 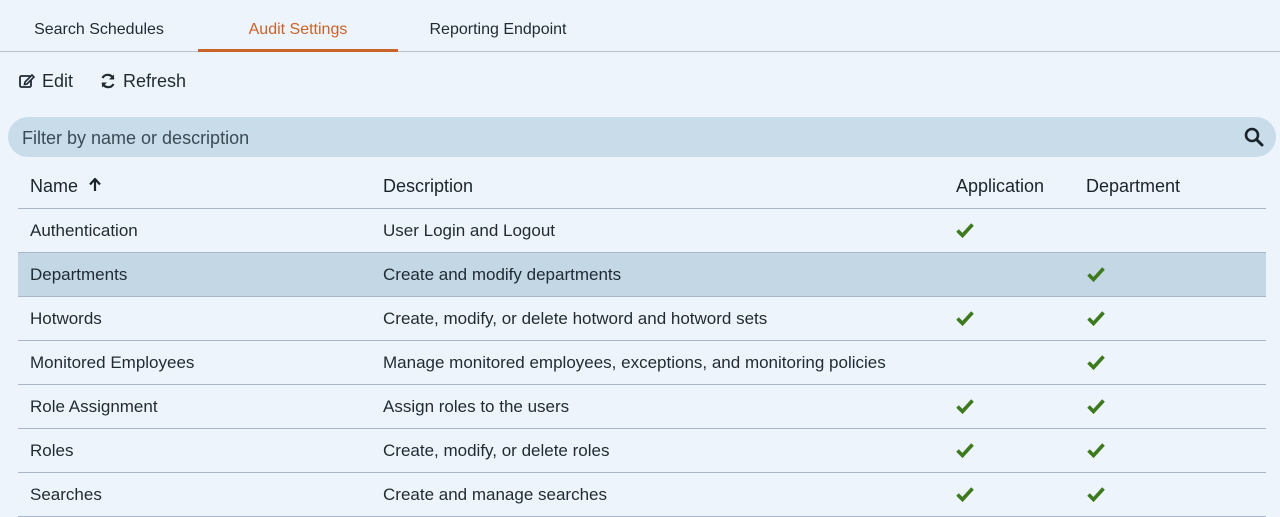 What do you see at coordinates (642, 187) in the screenshot?
I see `table-header: Name Description Application Department` at bounding box center [642, 187].